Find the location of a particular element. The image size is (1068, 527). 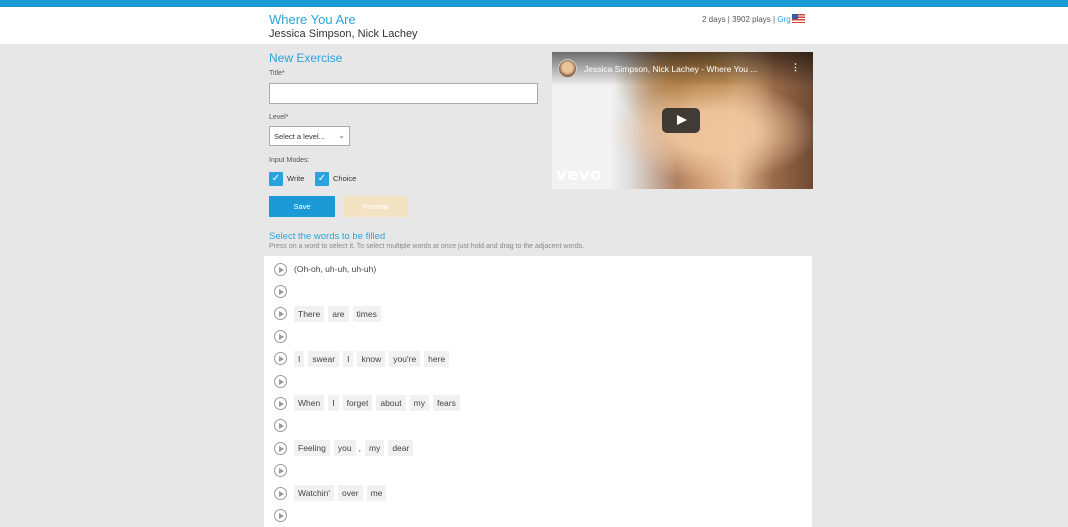

lyric-word: There is located at coordinates (309, 313).